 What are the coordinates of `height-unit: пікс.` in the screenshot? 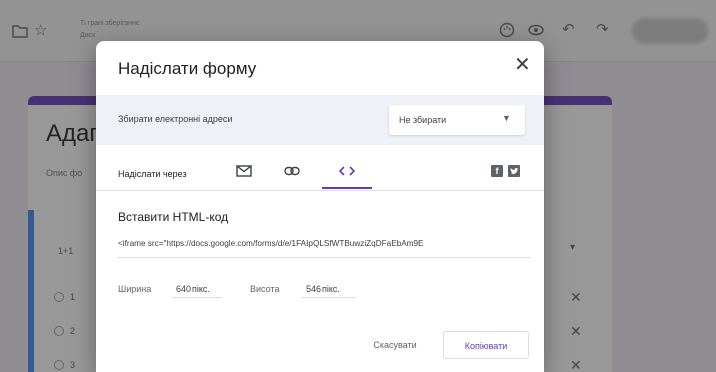 It's located at (331, 289).